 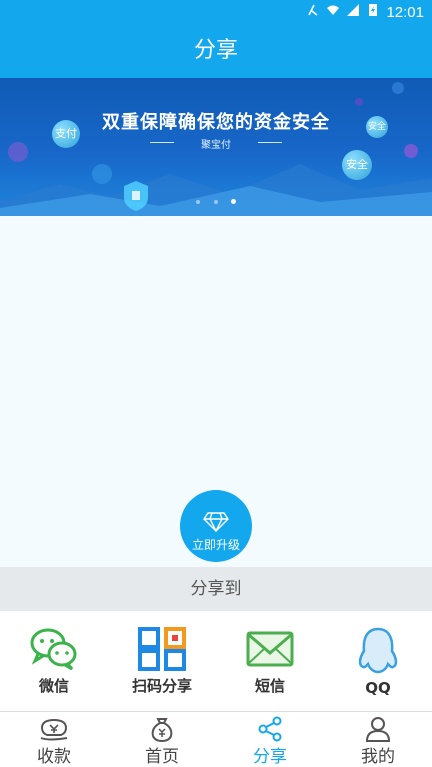 I want to click on divider, so click(x=270, y=142).